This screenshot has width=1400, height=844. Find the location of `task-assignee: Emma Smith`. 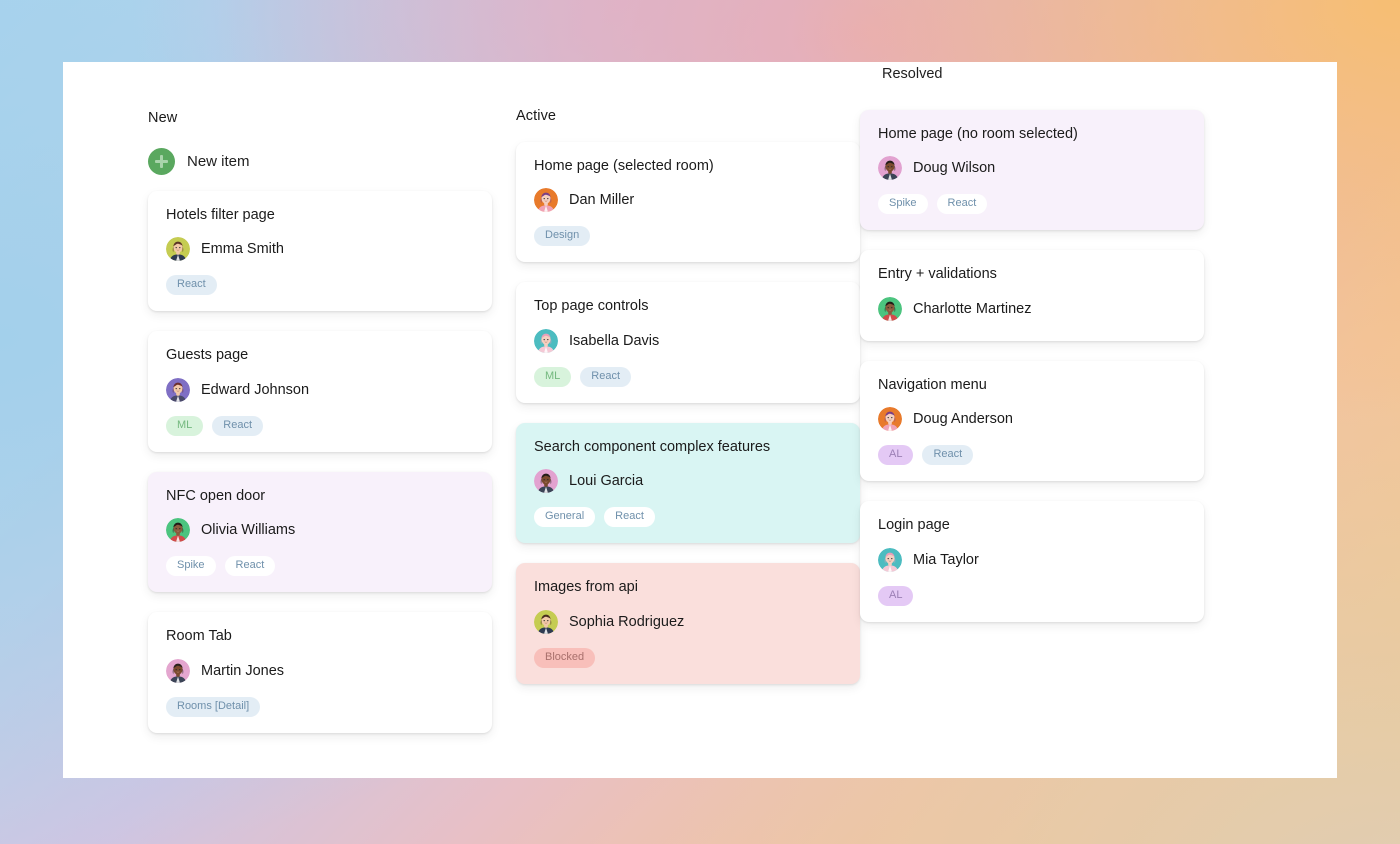

task-assignee: Emma Smith is located at coordinates (320, 249).